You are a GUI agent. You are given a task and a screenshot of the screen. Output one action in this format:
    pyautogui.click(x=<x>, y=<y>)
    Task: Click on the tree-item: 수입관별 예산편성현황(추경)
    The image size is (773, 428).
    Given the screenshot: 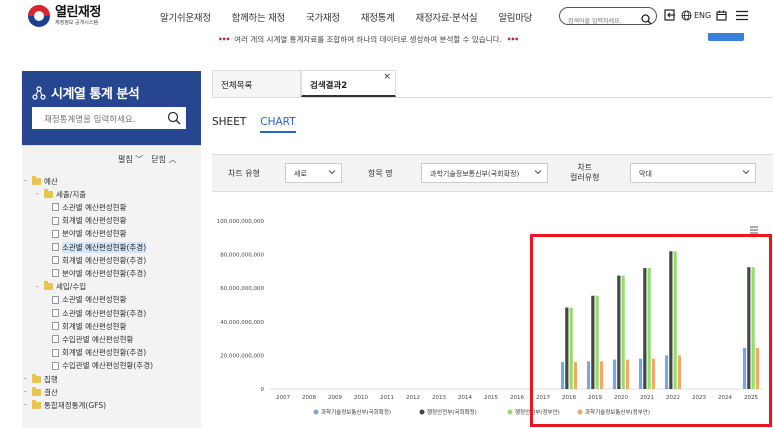 What is the action you would take?
    pyautogui.click(x=102, y=366)
    